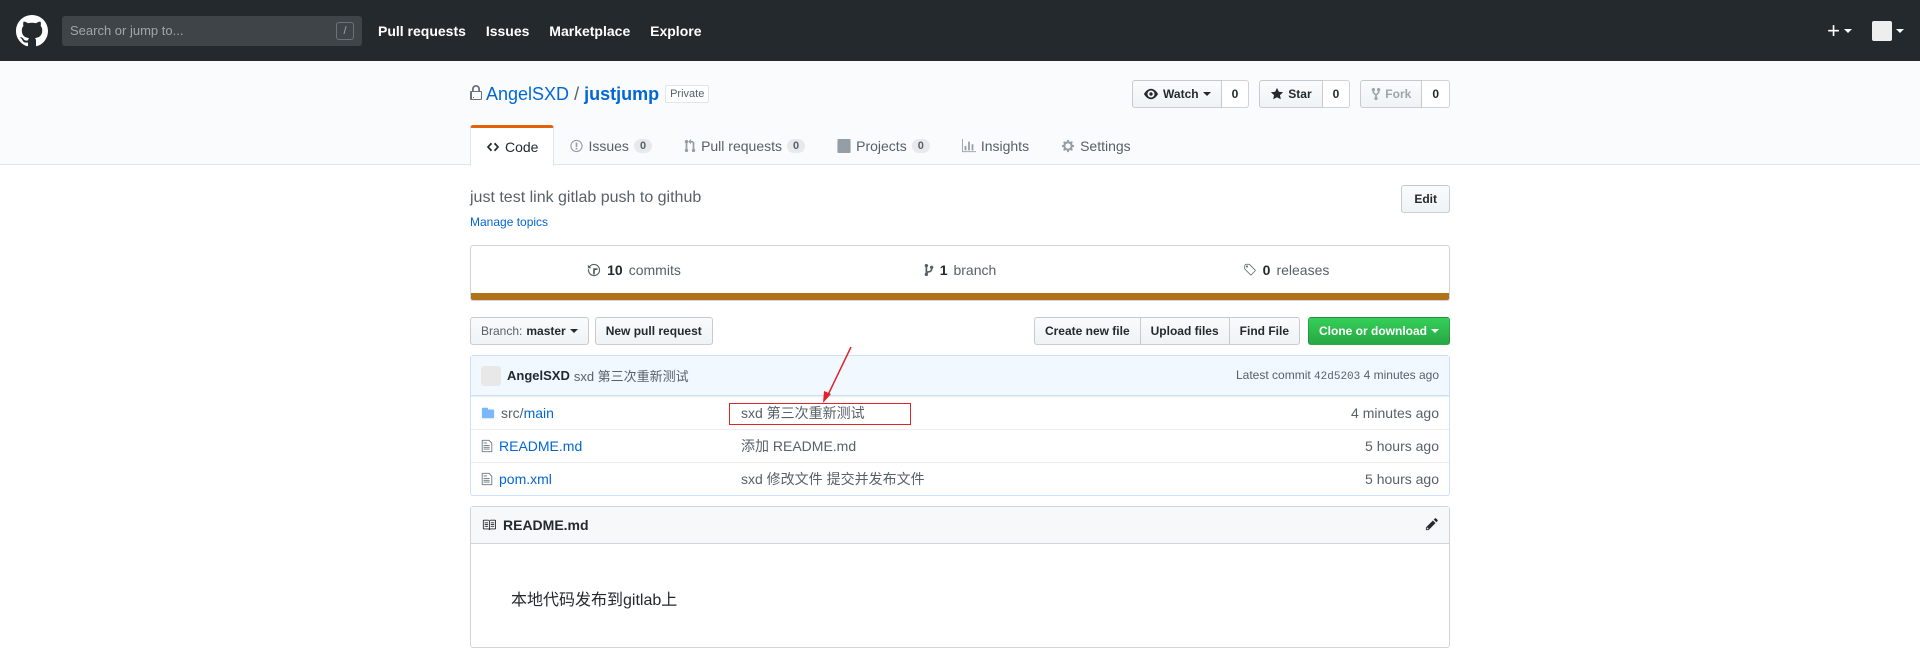 This screenshot has width=1920, height=668. I want to click on tab-projects: Projects 0, so click(883, 145).